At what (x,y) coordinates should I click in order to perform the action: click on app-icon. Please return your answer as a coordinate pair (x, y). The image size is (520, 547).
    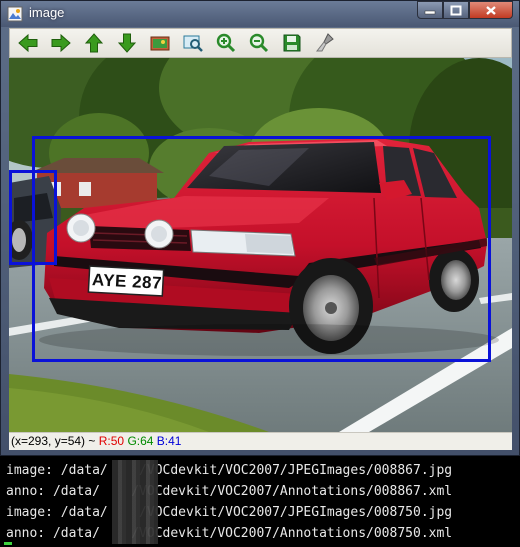
    Looking at the image, I should click on (15, 14).